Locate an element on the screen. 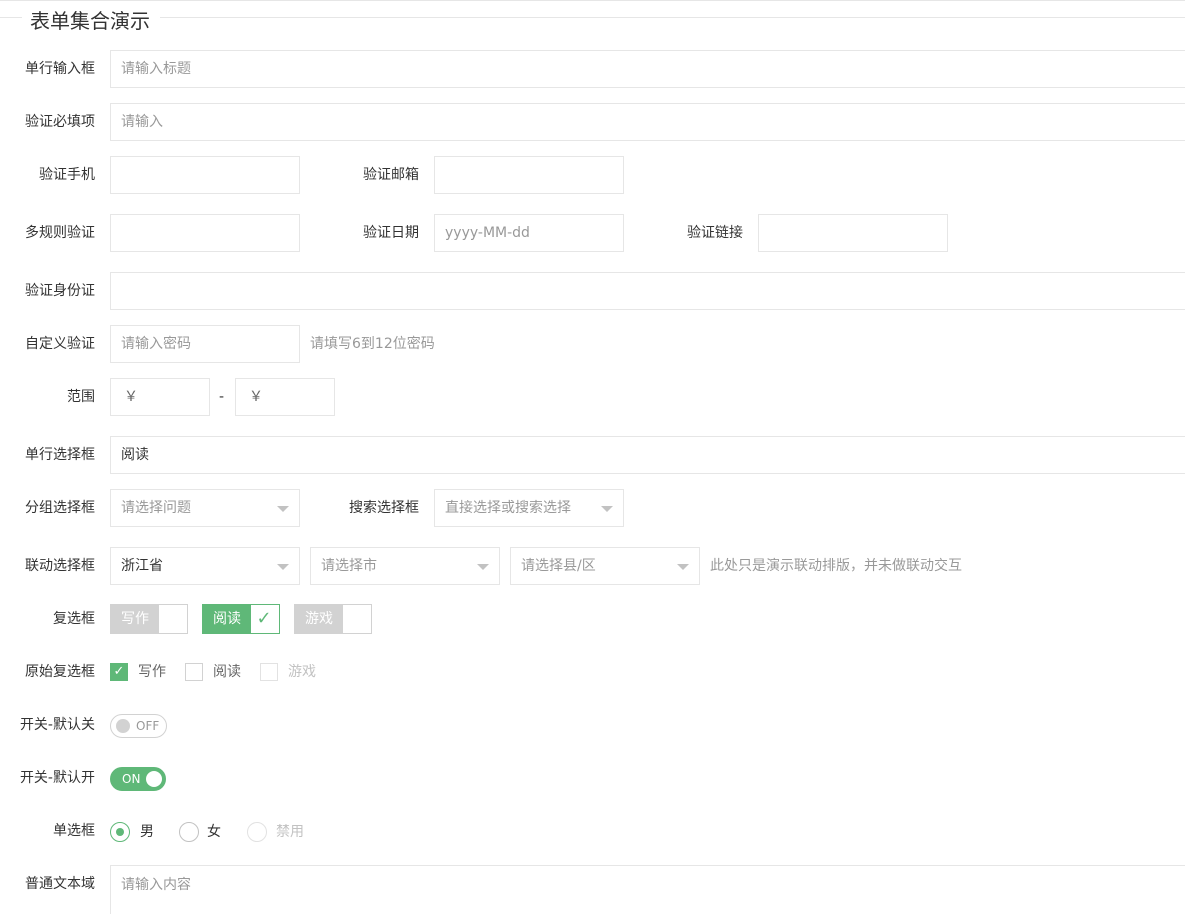 The image size is (1185, 914). city-placeholder: 请选择市 is located at coordinates (349, 566).